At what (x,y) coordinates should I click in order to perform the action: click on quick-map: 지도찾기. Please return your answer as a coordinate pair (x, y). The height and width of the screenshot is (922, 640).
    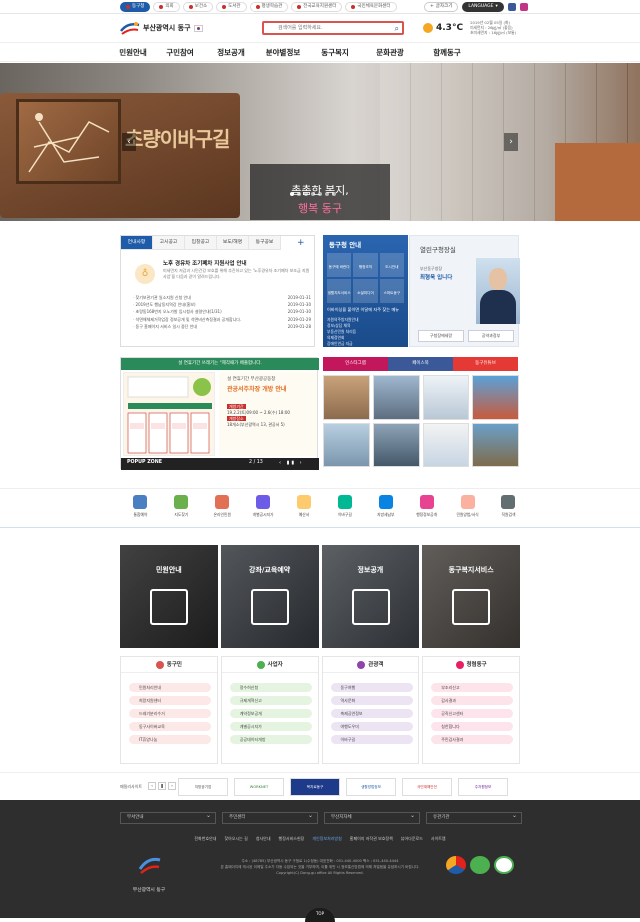
    Looking at the image, I should click on (181, 506).